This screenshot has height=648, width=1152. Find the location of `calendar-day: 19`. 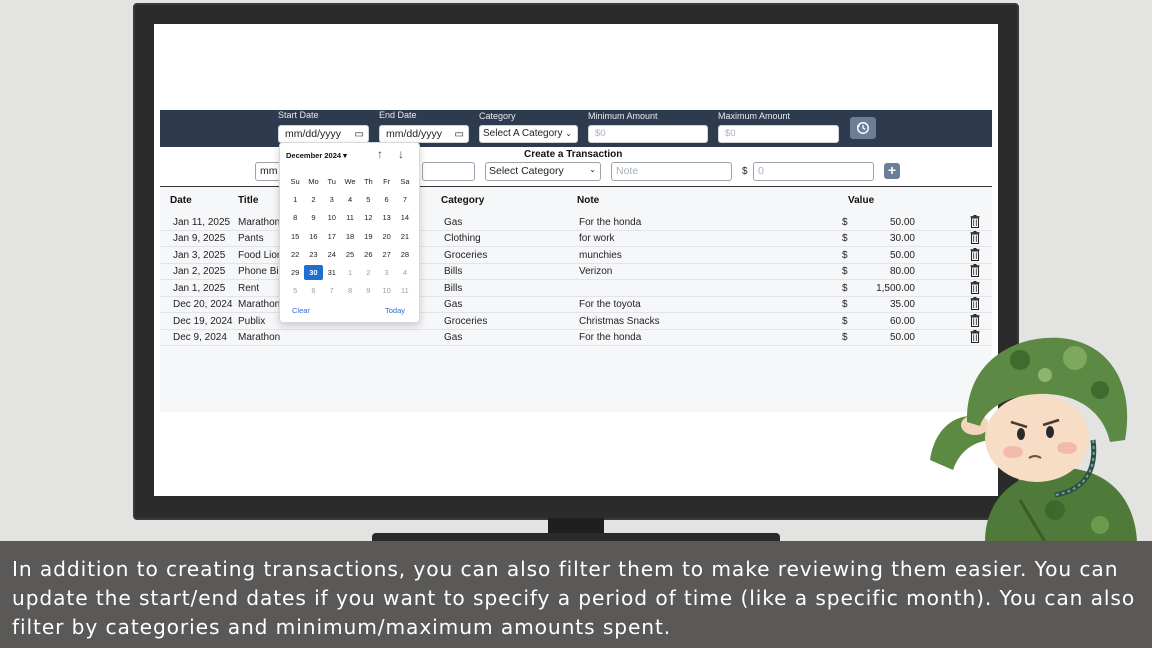

calendar-day: 19 is located at coordinates (368, 236).